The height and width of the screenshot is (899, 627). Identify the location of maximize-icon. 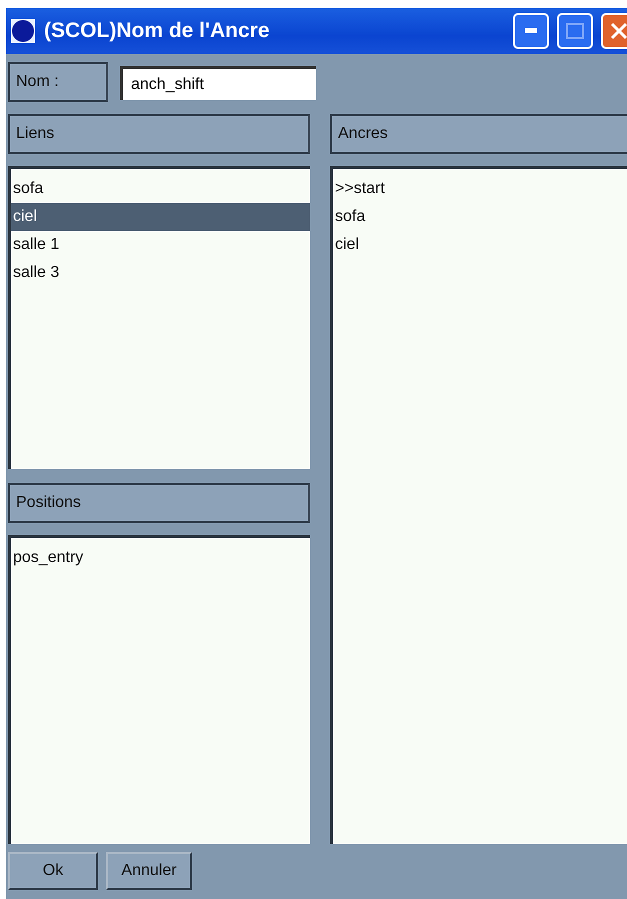
(575, 31).